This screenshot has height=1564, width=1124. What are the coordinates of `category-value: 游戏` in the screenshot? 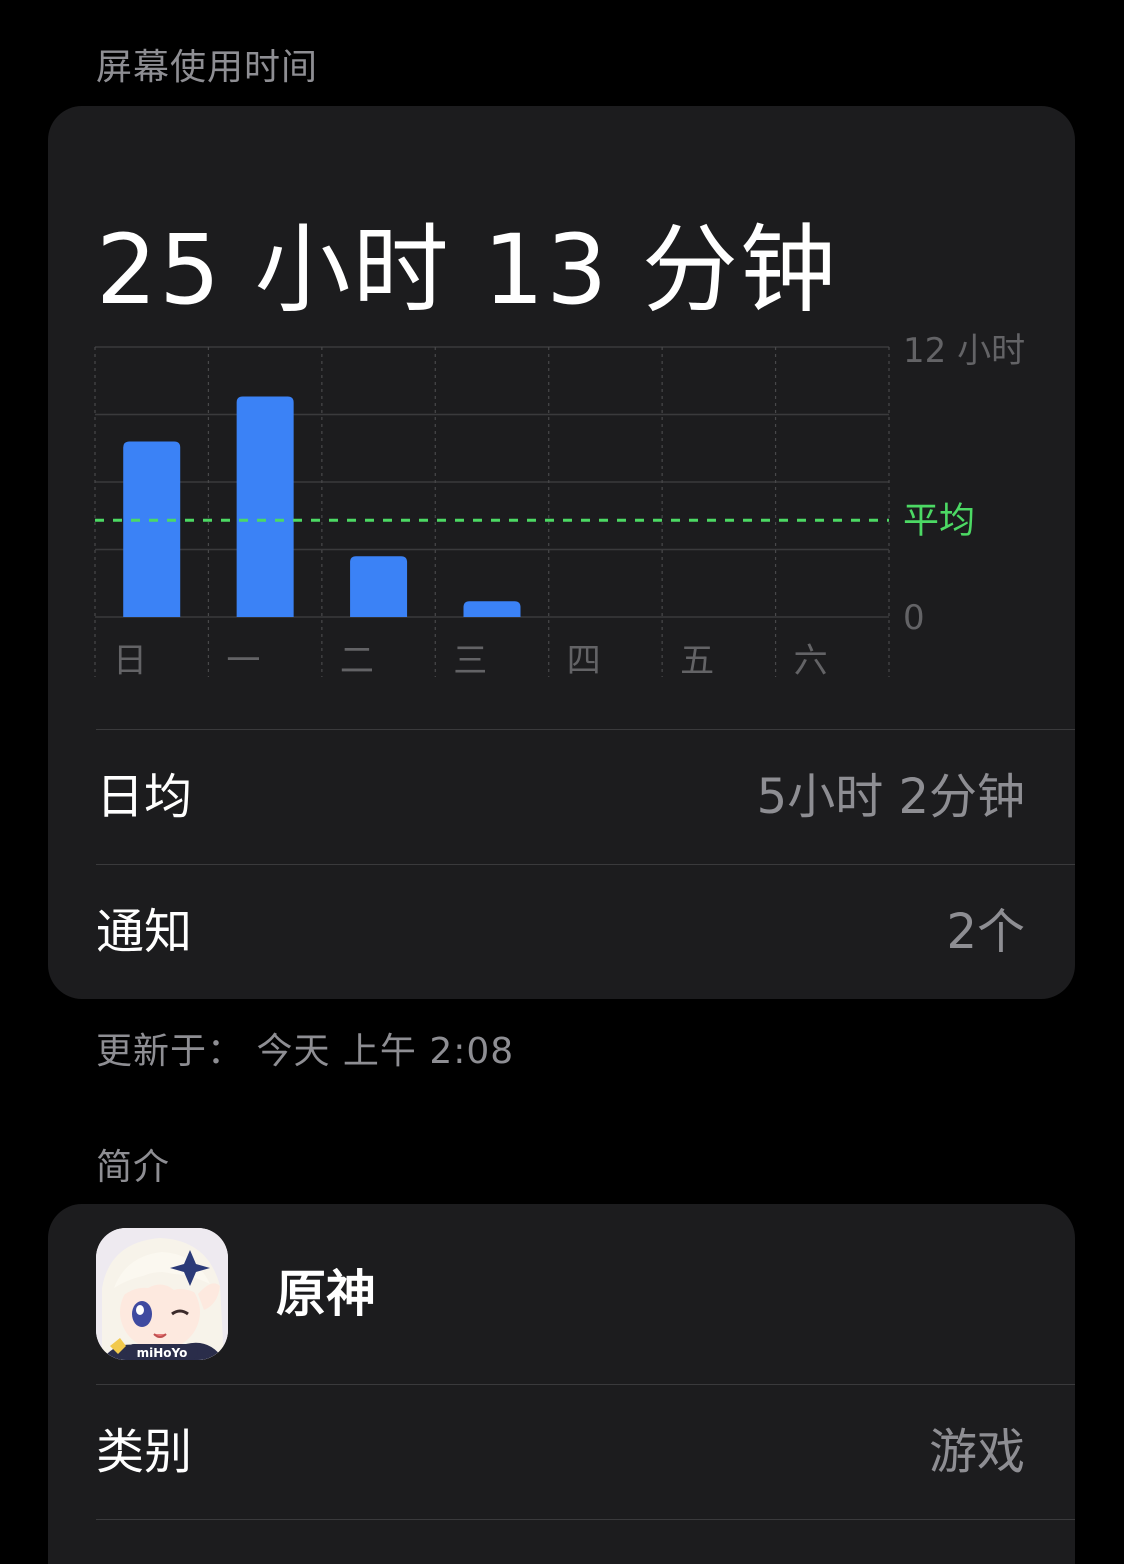 It's located at (976, 1452).